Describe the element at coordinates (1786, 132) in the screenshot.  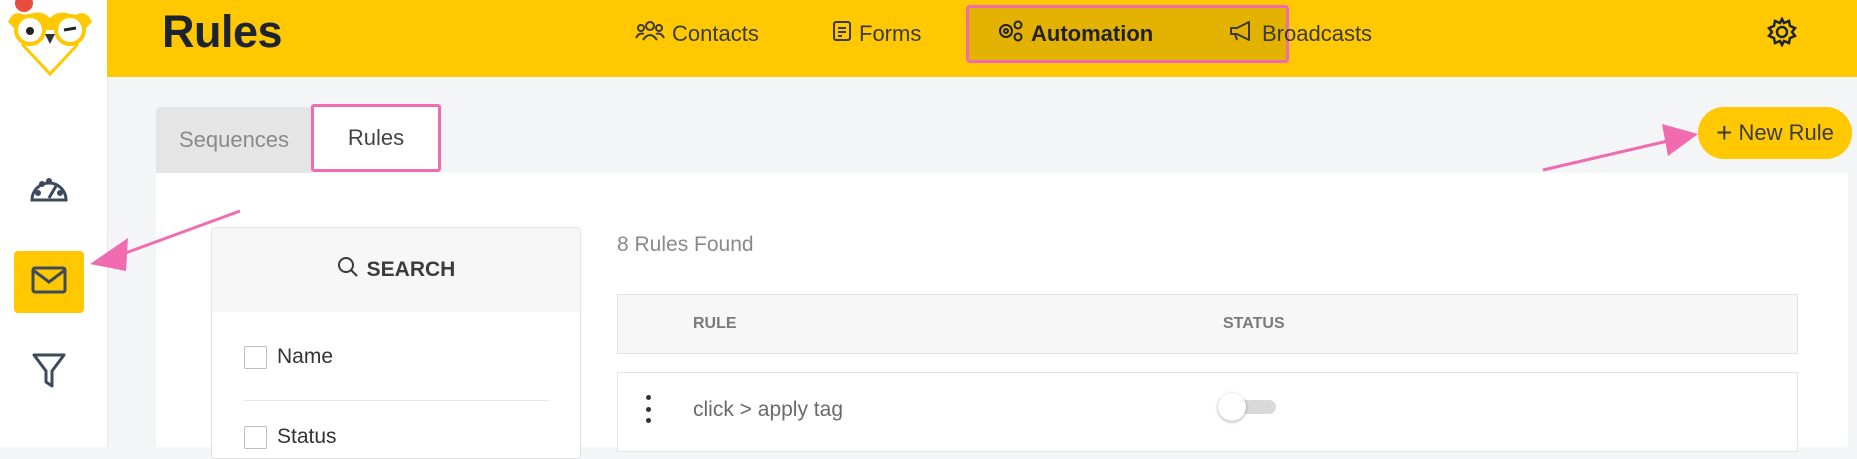
I see `new-rule-label: New Rule` at that location.